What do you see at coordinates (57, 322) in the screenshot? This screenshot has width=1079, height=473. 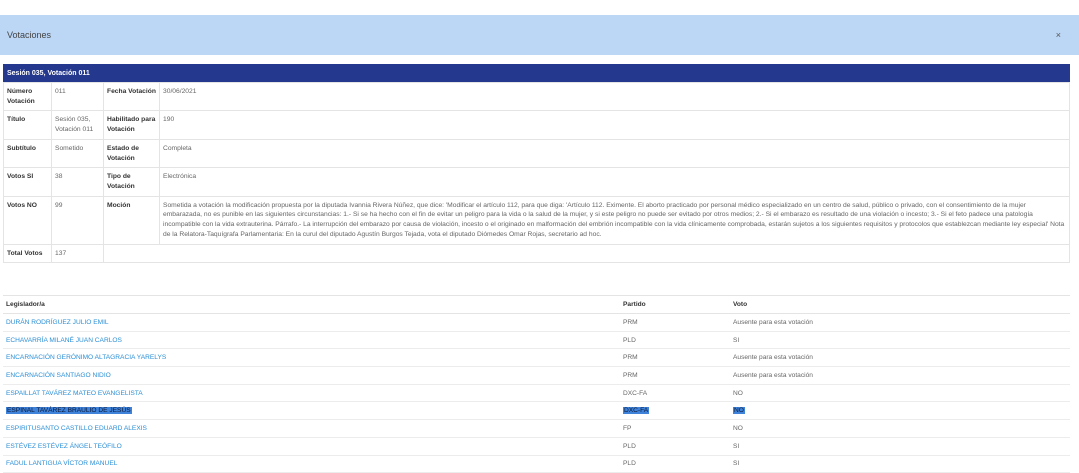 I see `legislator-link: DURÁN RODRÍGUEZ JULIO EMIL` at bounding box center [57, 322].